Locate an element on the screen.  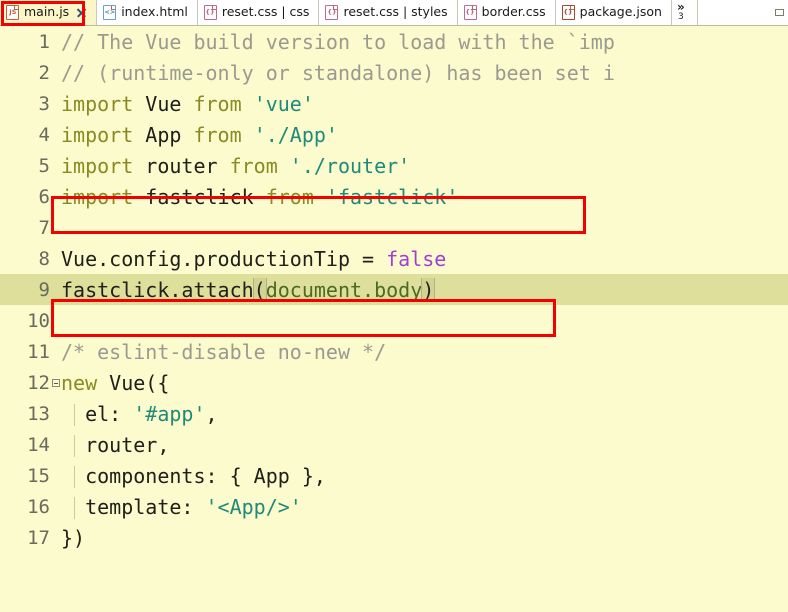
code-text: el: '#app', is located at coordinates (424, 414).